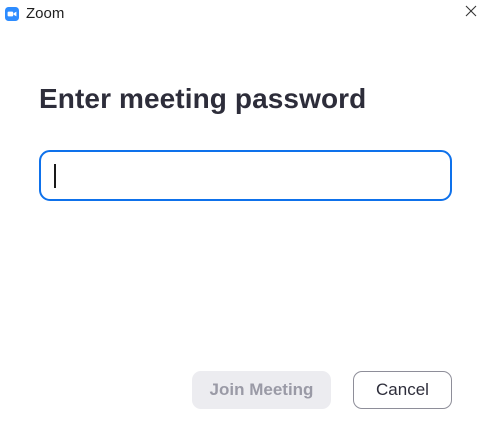 This screenshot has width=487, height=435. What do you see at coordinates (402, 390) in the screenshot?
I see `cancel-button: Cancel` at bounding box center [402, 390].